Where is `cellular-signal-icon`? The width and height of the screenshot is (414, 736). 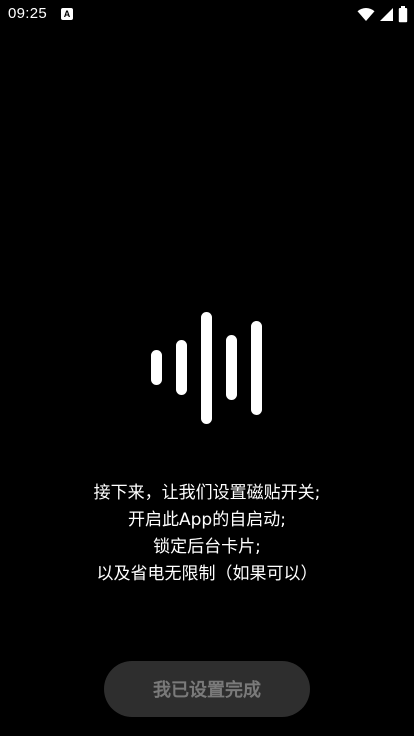
cellular-signal-icon is located at coordinates (386, 14).